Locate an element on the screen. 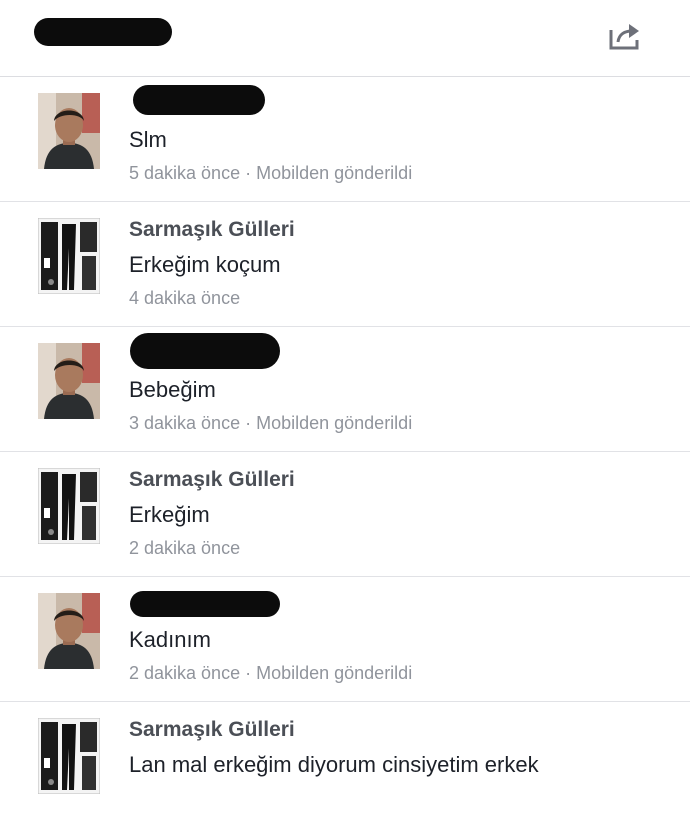 Image resolution: width=690 pixels, height=826 pixels. message-meta: 2 dakika önce · Mobilden gönderildi is located at coordinates (270, 673).